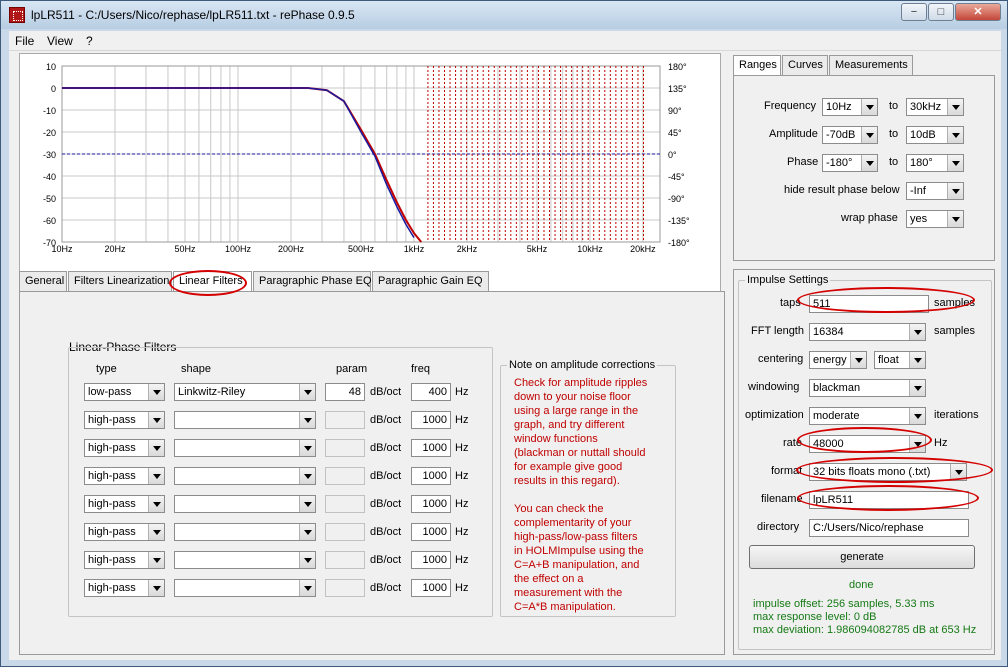  What do you see at coordinates (978, 12) in the screenshot?
I see `close-button: ✕` at bounding box center [978, 12].